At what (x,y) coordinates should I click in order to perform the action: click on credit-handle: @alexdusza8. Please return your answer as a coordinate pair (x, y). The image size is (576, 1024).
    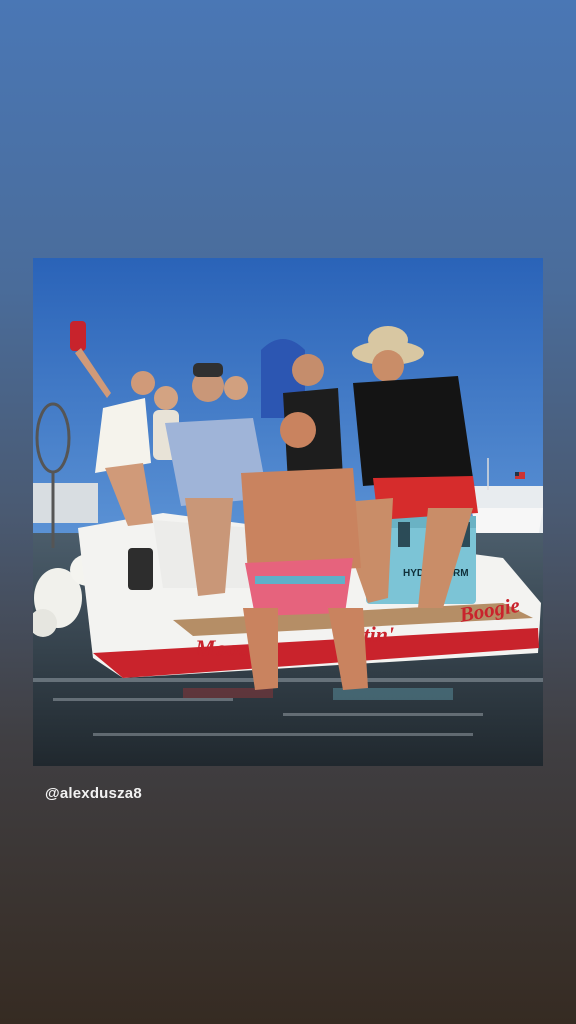
    Looking at the image, I should click on (93, 793).